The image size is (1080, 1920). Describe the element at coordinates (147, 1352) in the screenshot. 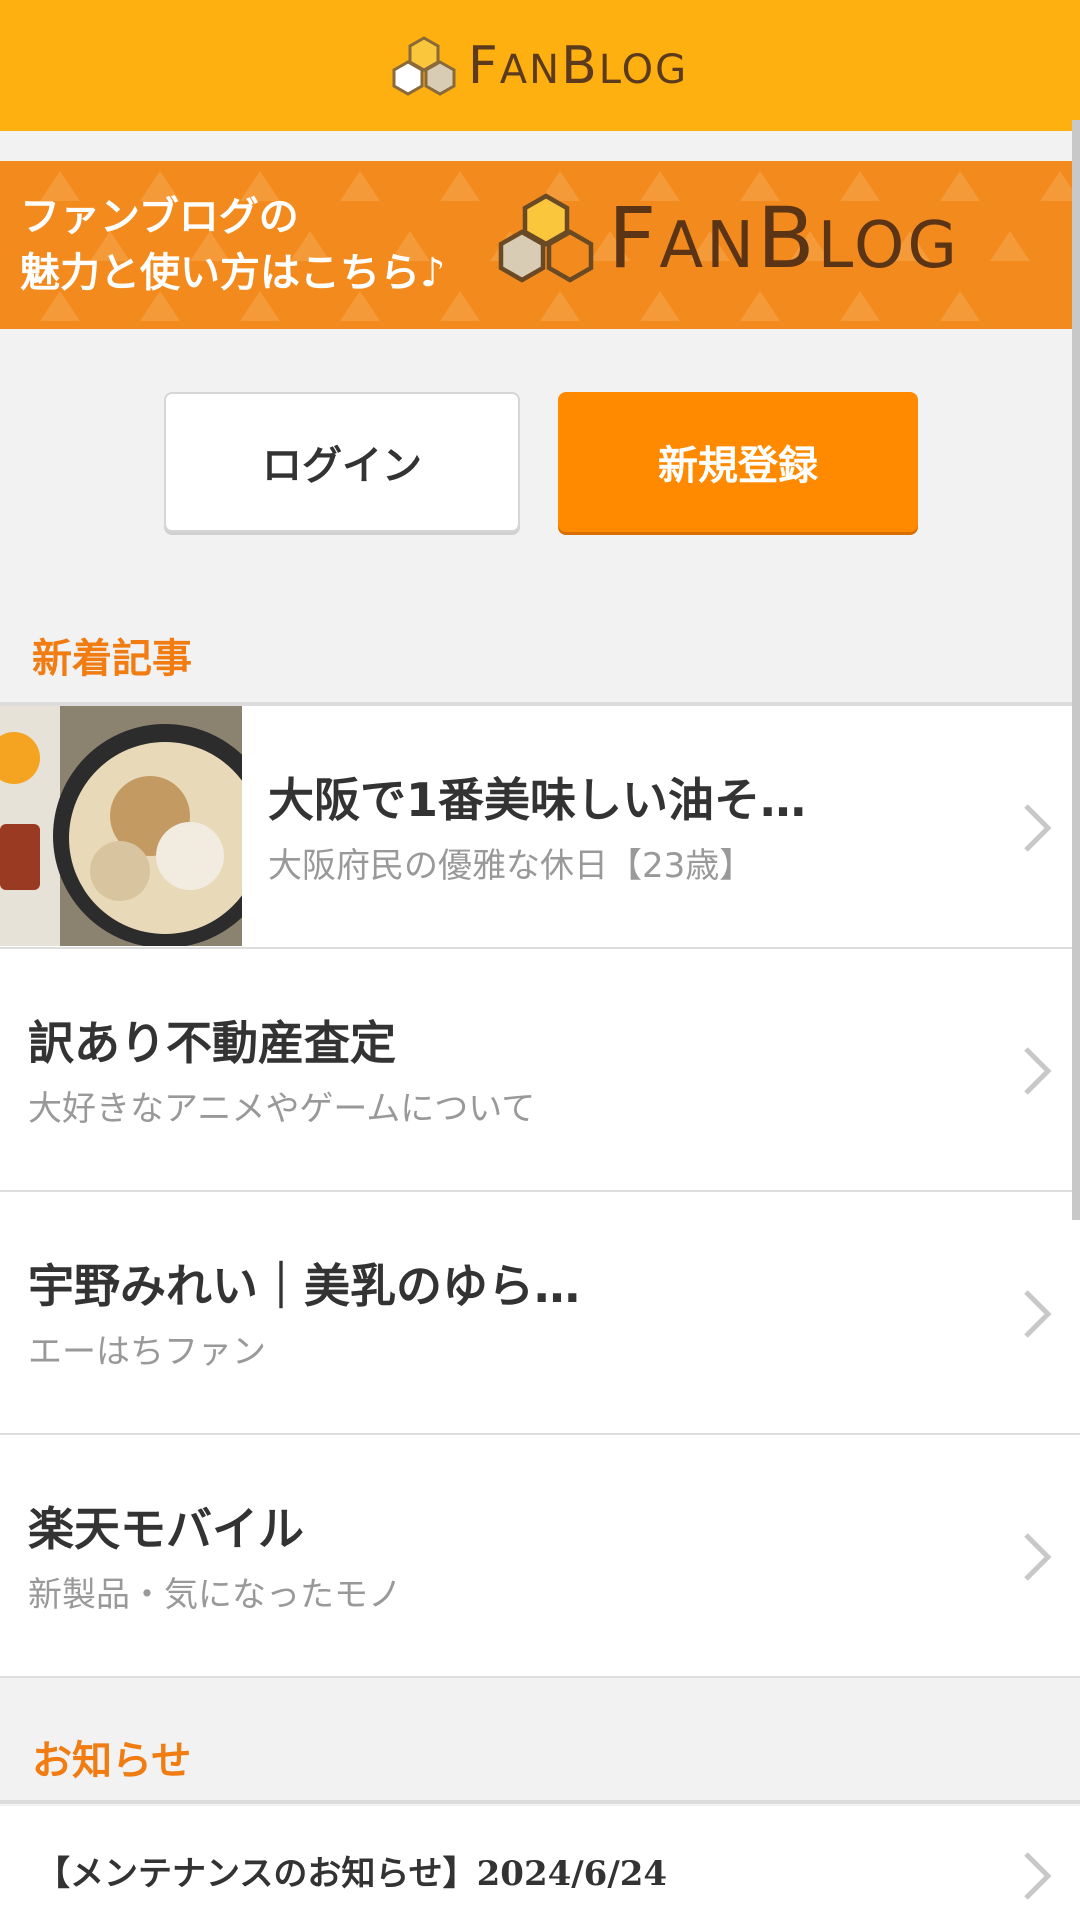

I see `blog-name: エーはちファン` at that location.